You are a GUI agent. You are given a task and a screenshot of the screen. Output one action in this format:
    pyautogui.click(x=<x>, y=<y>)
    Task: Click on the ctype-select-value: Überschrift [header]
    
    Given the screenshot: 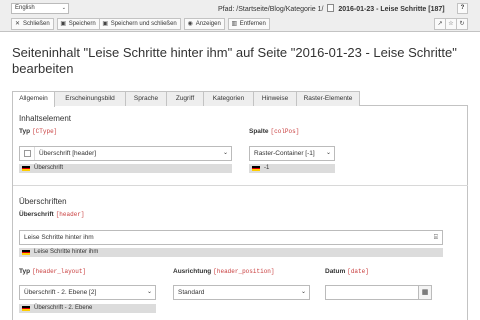 What is the action you would take?
    pyautogui.click(x=68, y=153)
    